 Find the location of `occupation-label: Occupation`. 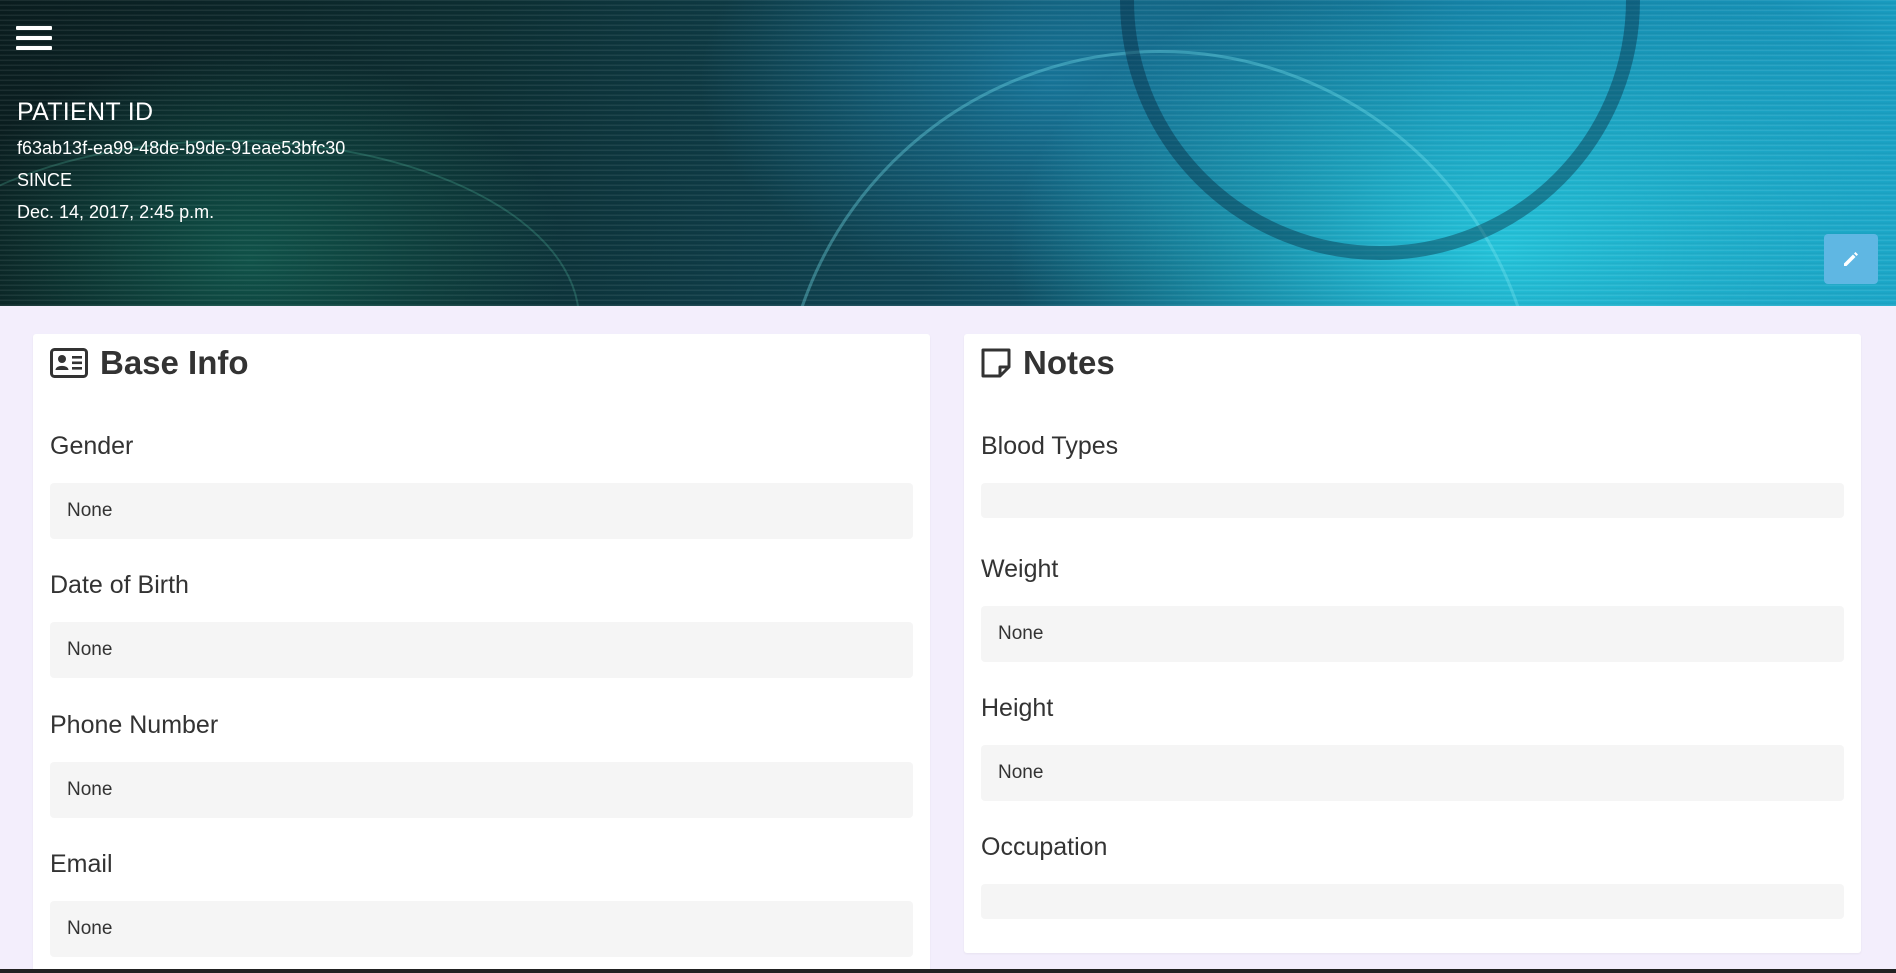

occupation-label: Occupation is located at coordinates (1044, 847).